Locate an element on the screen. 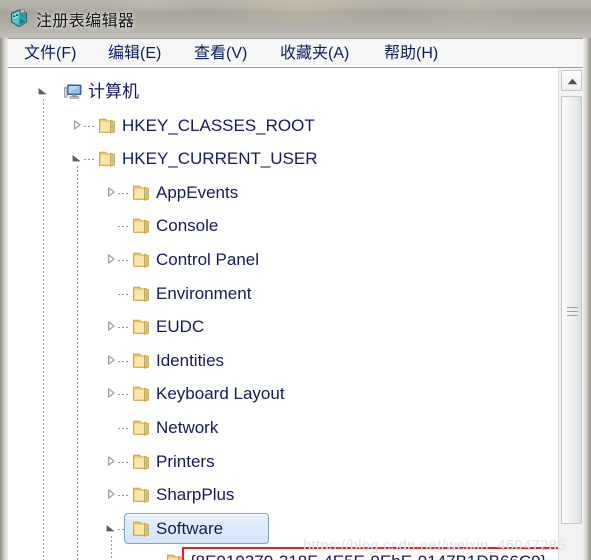 Image resolution: width=591 pixels, height=560 pixels. menu-bar: 文件(F) 编辑(E) 查看(V) 收藏夹(A) 帮助(H) is located at coordinates (295, 53).